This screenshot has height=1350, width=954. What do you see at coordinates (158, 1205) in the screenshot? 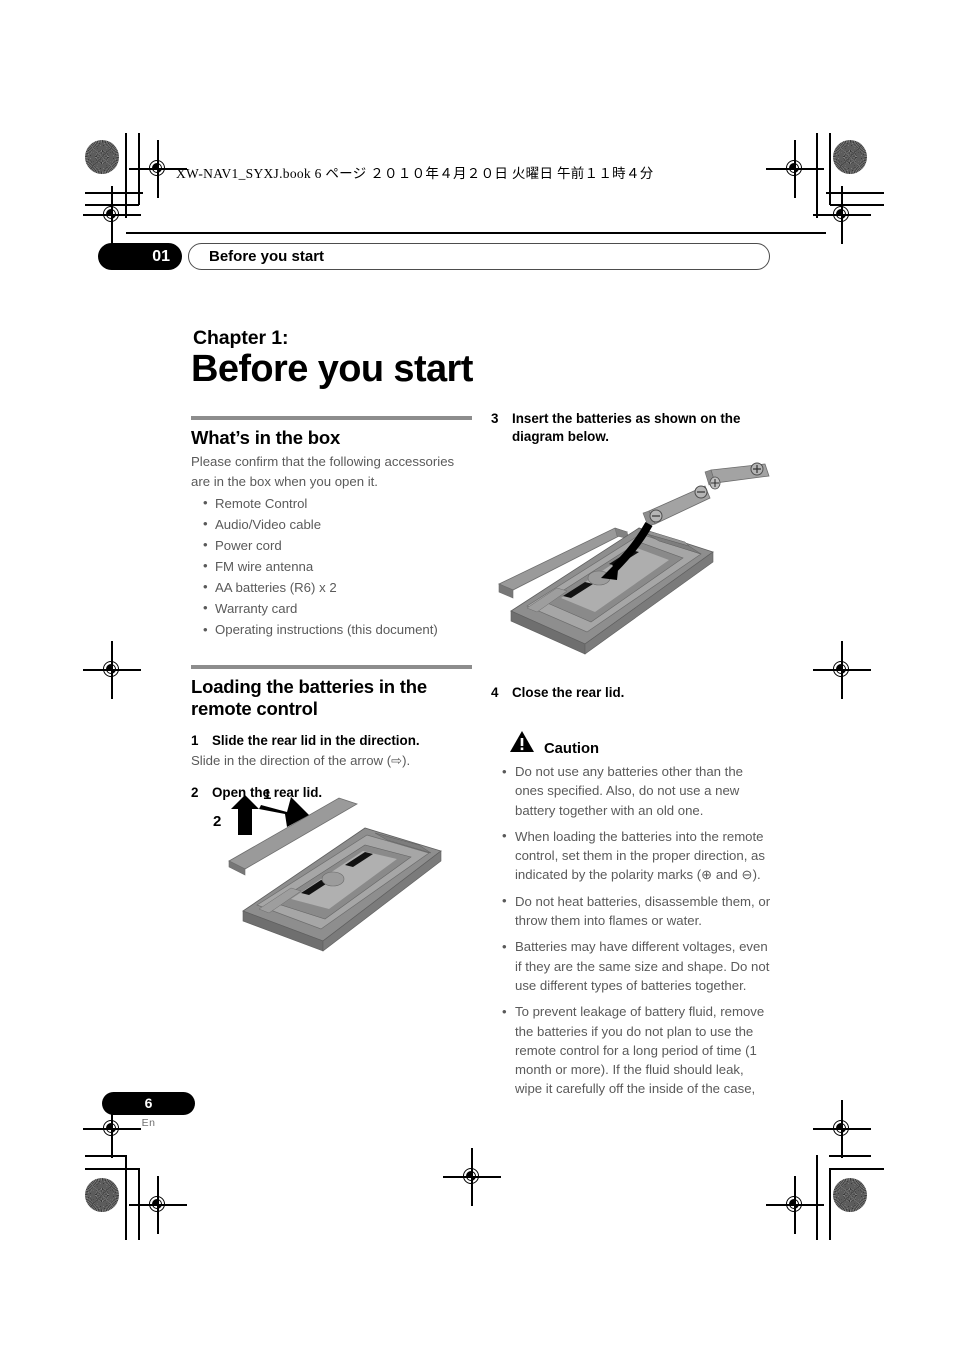
I see `registration-mark-bottom-left-inner` at bounding box center [158, 1205].